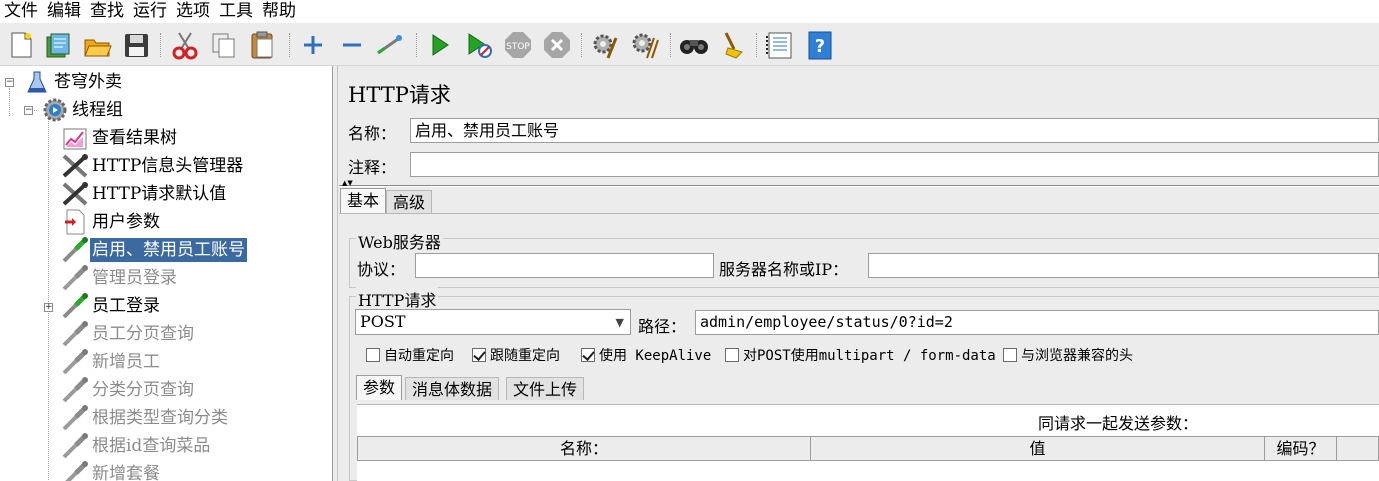  What do you see at coordinates (111, 222) in the screenshot?
I see `tree-item-user-parameters: 用户参数` at bounding box center [111, 222].